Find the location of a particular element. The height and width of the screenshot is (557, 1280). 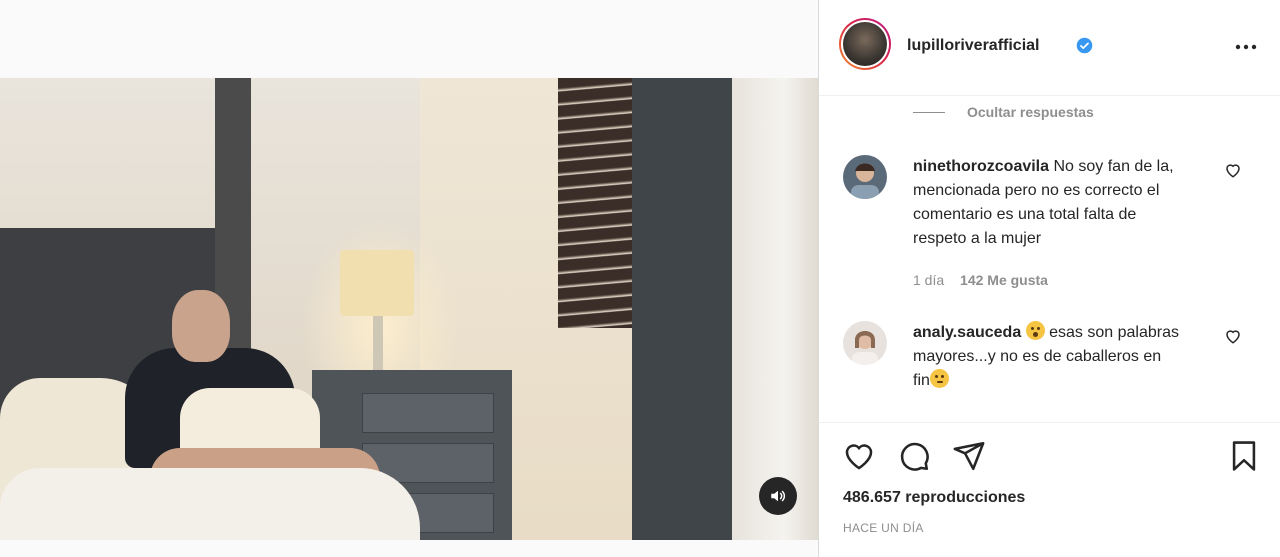

bookmark-icon is located at coordinates (1244, 456).